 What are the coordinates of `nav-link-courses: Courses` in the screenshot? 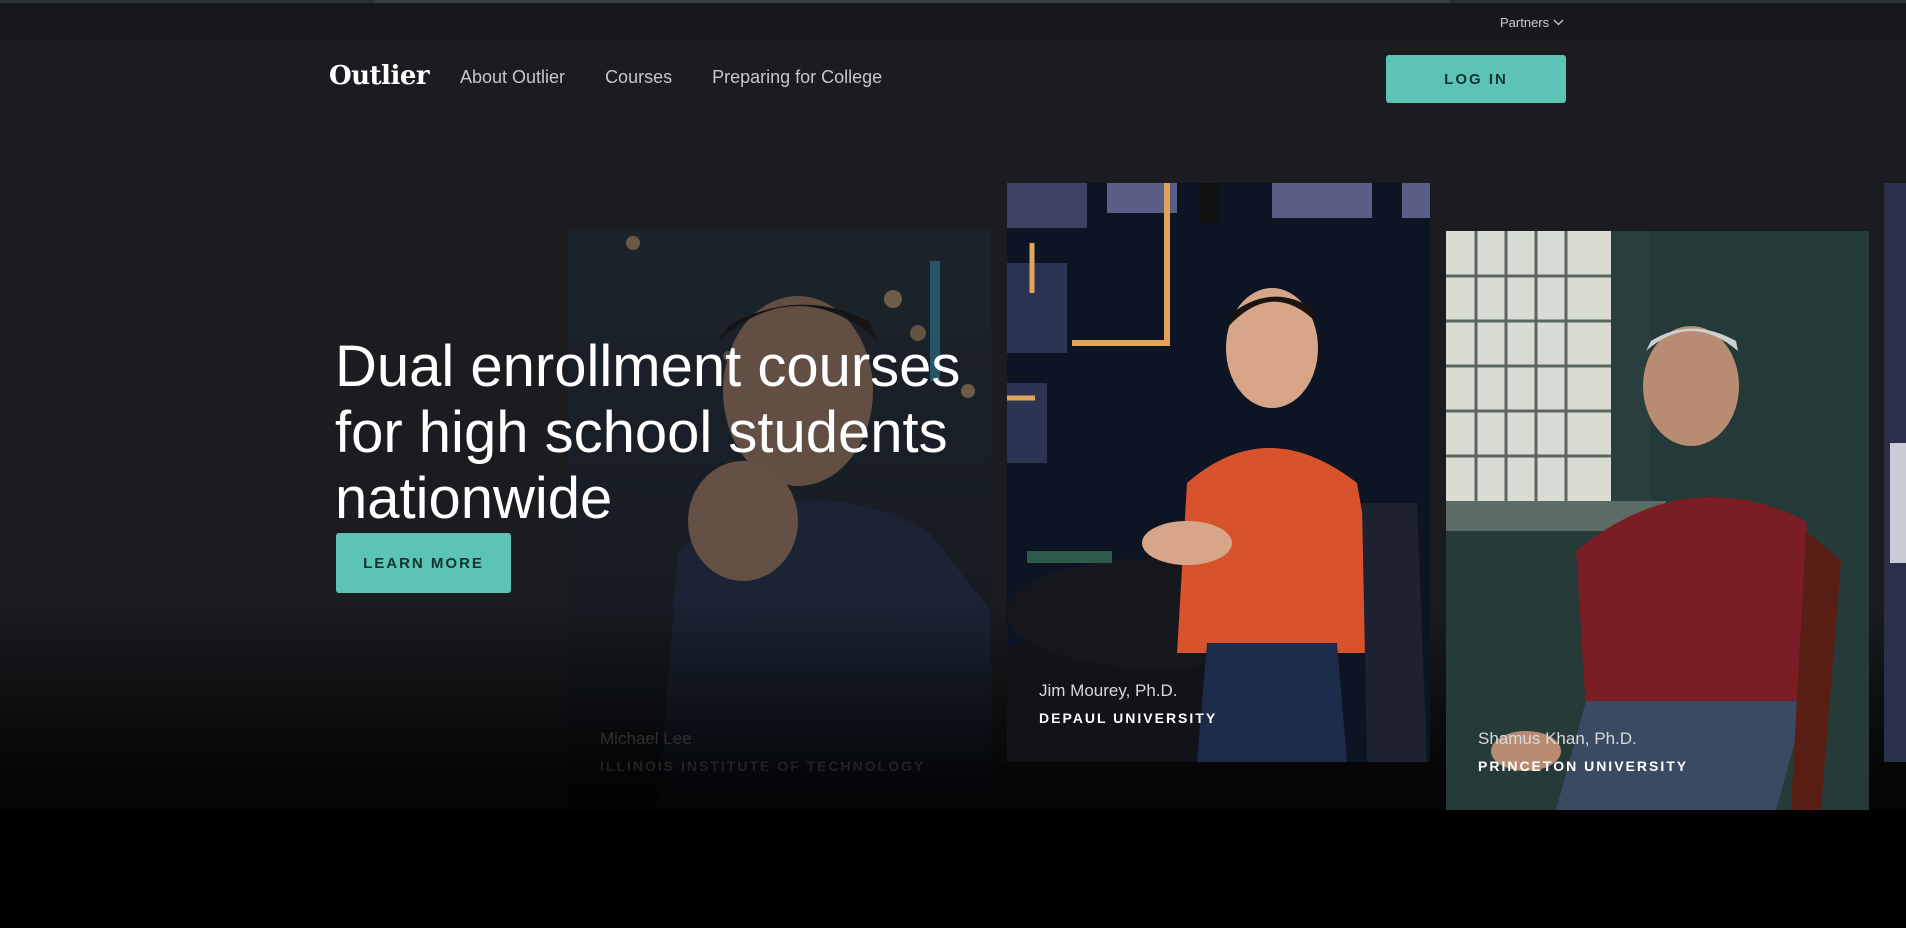 It's located at (638, 77).